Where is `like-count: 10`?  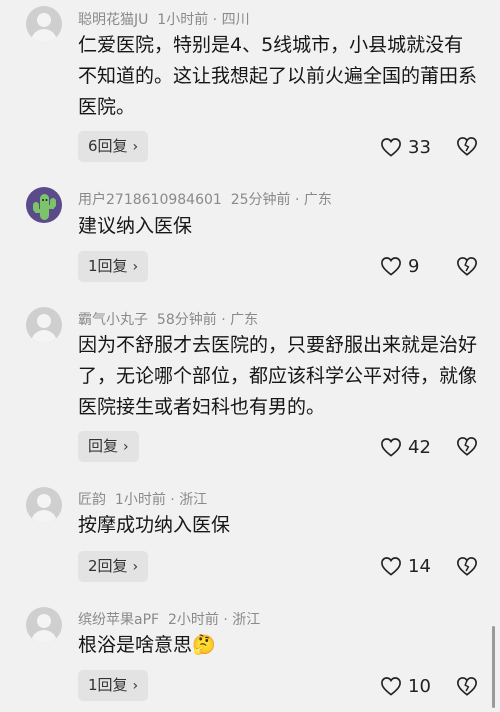
like-count: 10 is located at coordinates (419, 686).